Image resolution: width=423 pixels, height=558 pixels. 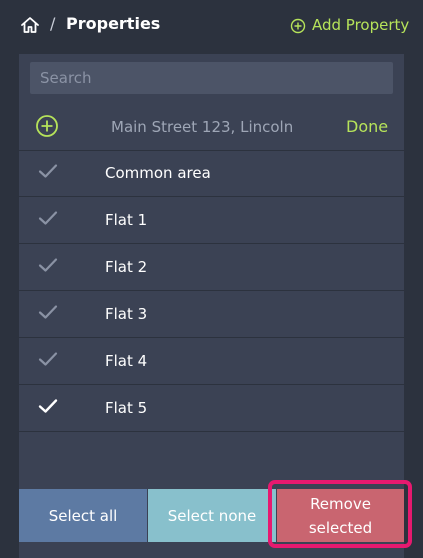 What do you see at coordinates (202, 127) in the screenshot?
I see `property-address: Main Street 123, Lincoln` at bounding box center [202, 127].